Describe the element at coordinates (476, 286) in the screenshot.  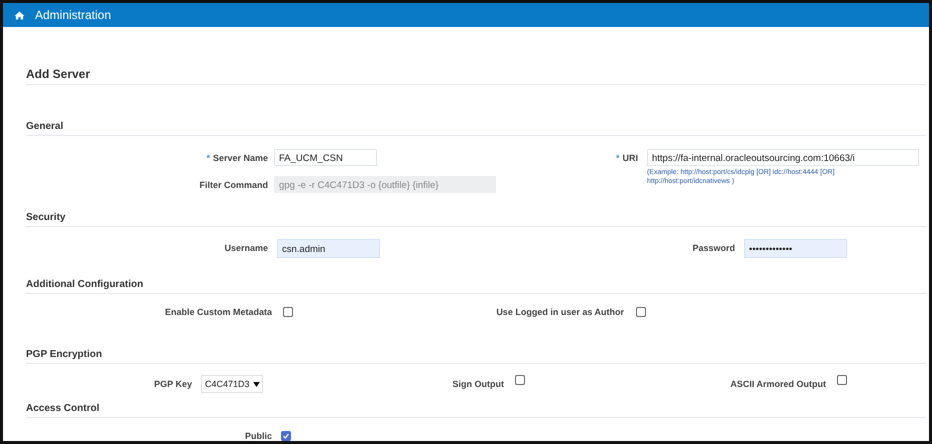
I see `section-heading: Additional Configuration` at that location.